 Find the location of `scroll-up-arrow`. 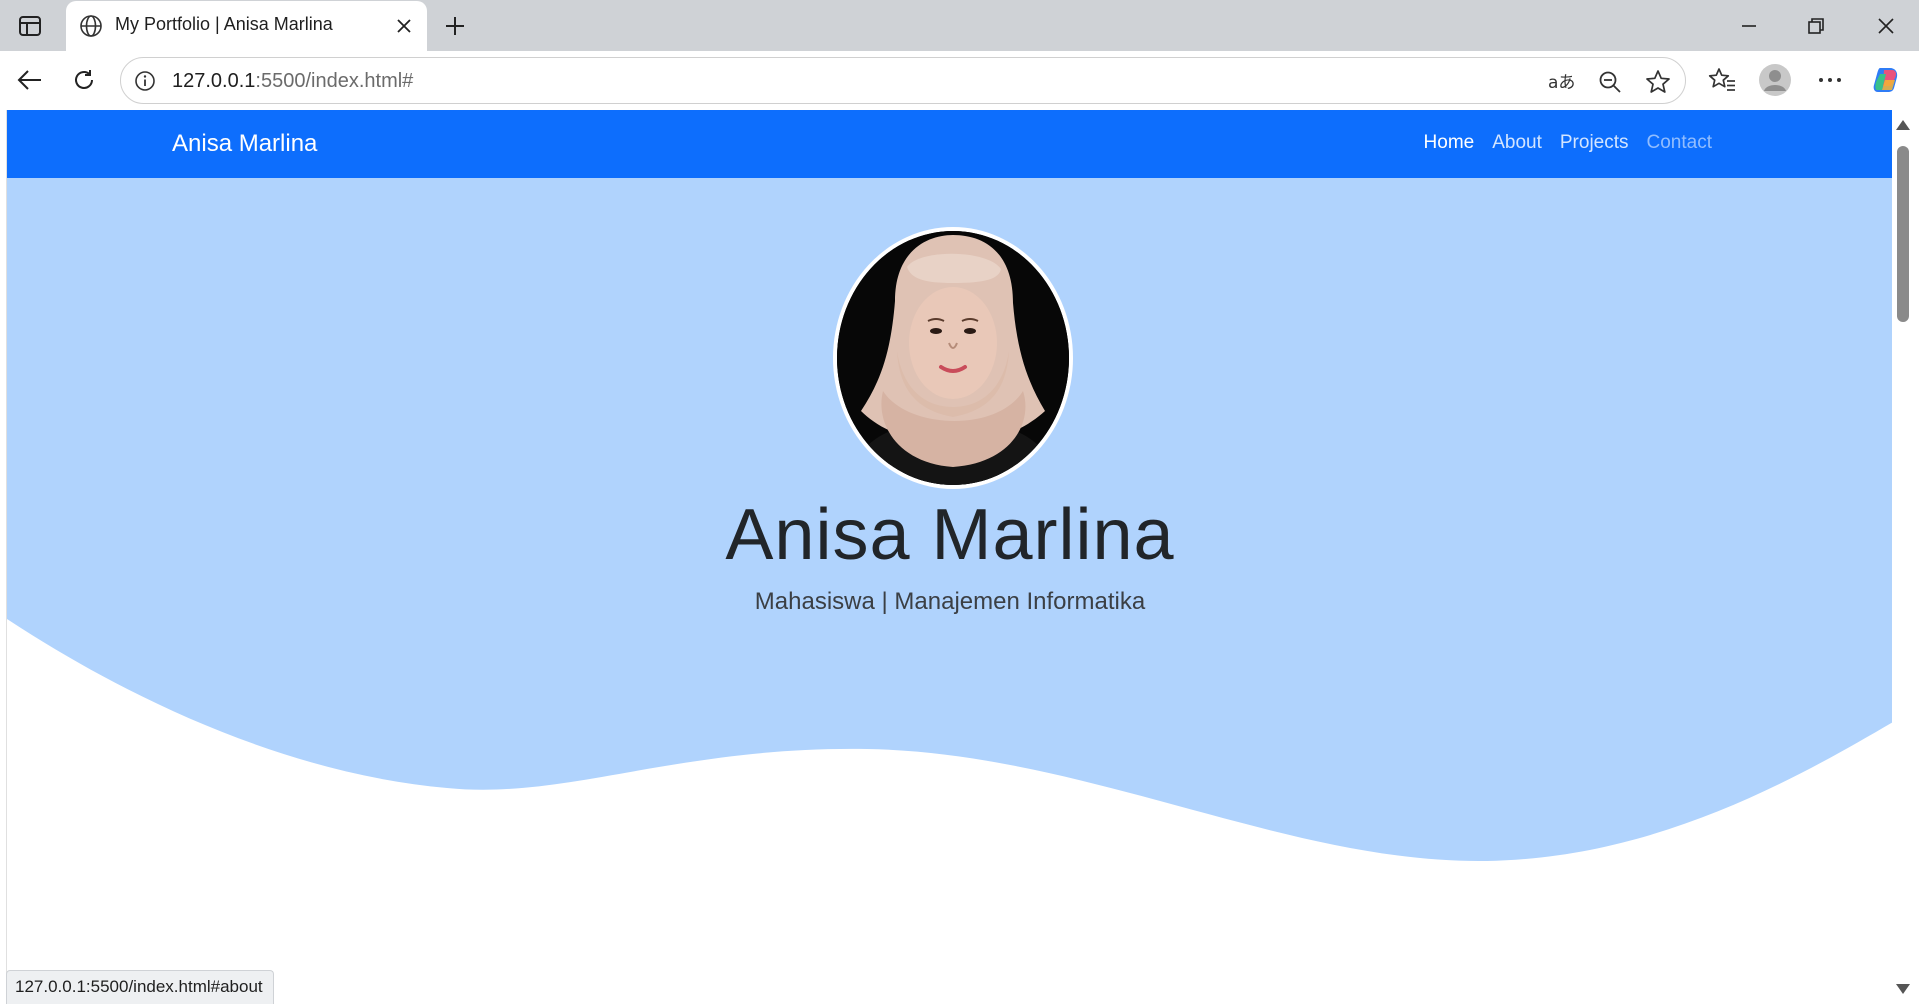

scroll-up-arrow is located at coordinates (1903, 125).